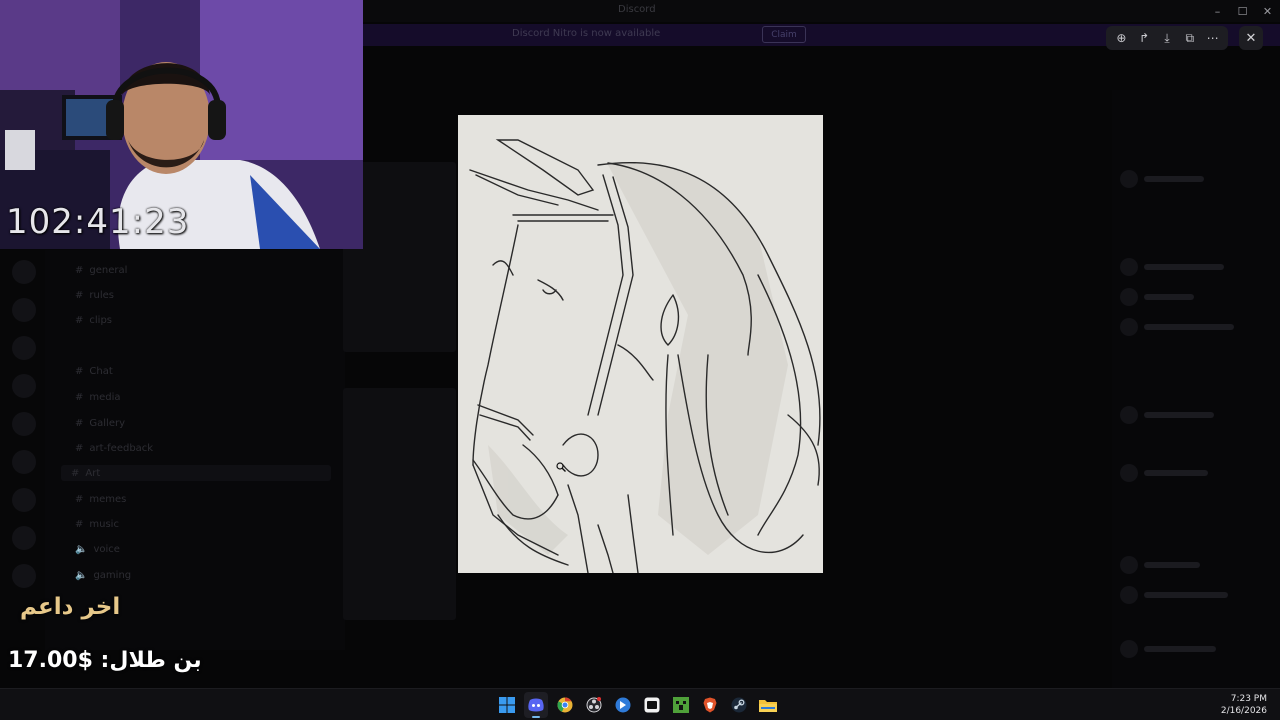 Image resolution: width=1280 pixels, height=720 pixels. I want to click on app-blue-icon, so click(623, 705).